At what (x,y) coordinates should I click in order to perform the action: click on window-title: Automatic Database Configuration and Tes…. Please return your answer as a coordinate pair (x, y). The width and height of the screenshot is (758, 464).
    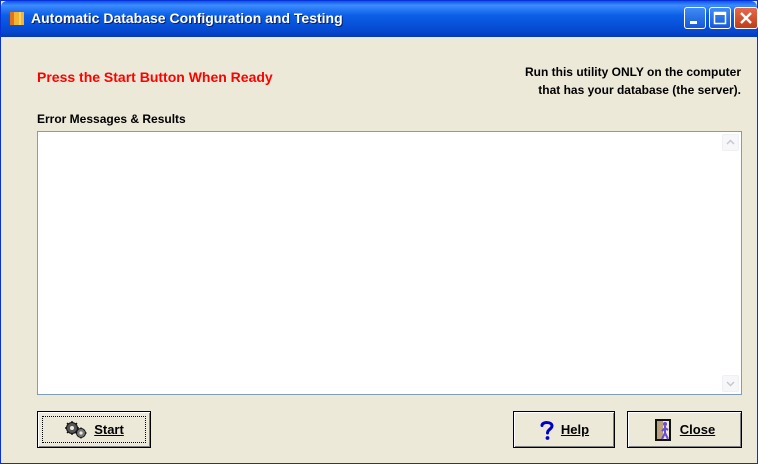
    Looking at the image, I should click on (187, 18).